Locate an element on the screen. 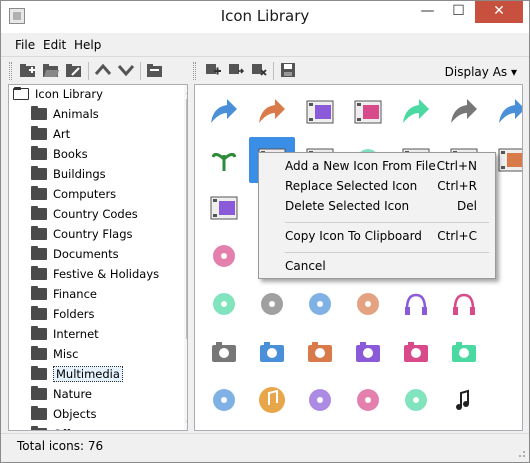  status-bar: Total icons: 76 is located at coordinates (265, 447).